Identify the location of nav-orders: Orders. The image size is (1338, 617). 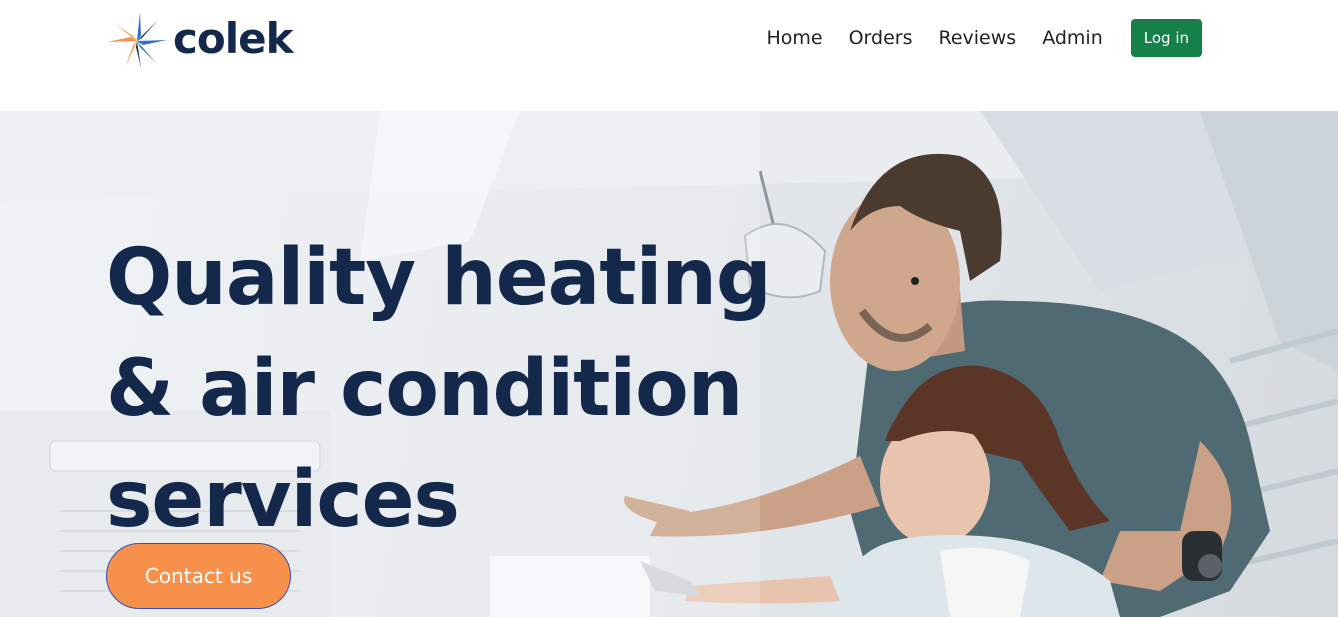
(881, 38).